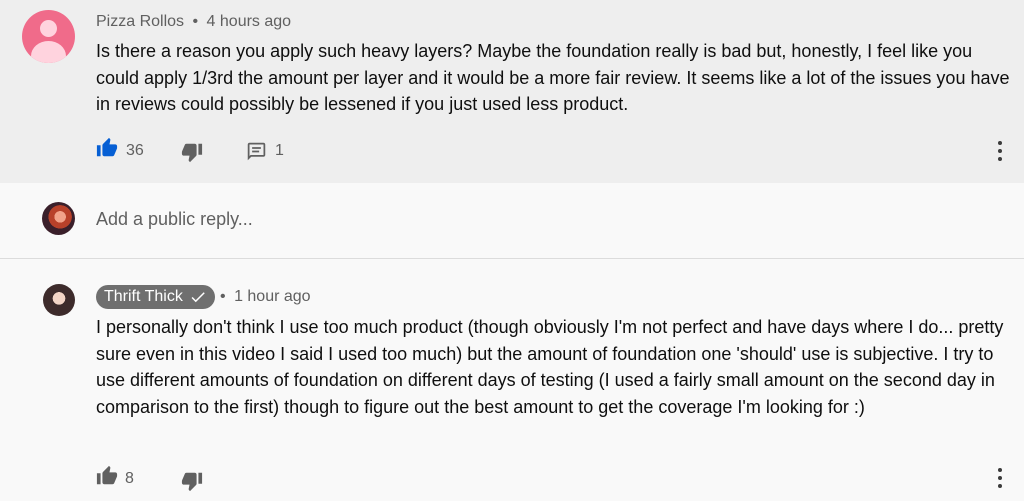 Image resolution: width=1024 pixels, height=501 pixels. What do you see at coordinates (198, 297) in the screenshot?
I see `checkmark-icon` at bounding box center [198, 297].